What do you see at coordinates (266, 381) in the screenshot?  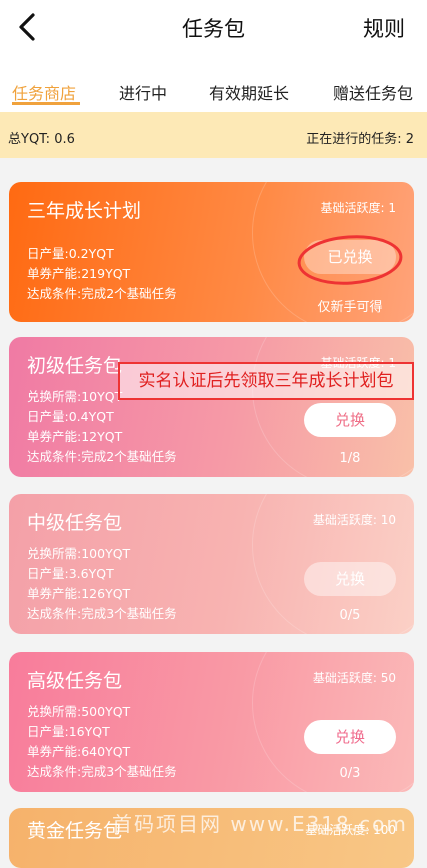 I see `annotation-banner: 实名认证后先领取三年成长计划包` at bounding box center [266, 381].